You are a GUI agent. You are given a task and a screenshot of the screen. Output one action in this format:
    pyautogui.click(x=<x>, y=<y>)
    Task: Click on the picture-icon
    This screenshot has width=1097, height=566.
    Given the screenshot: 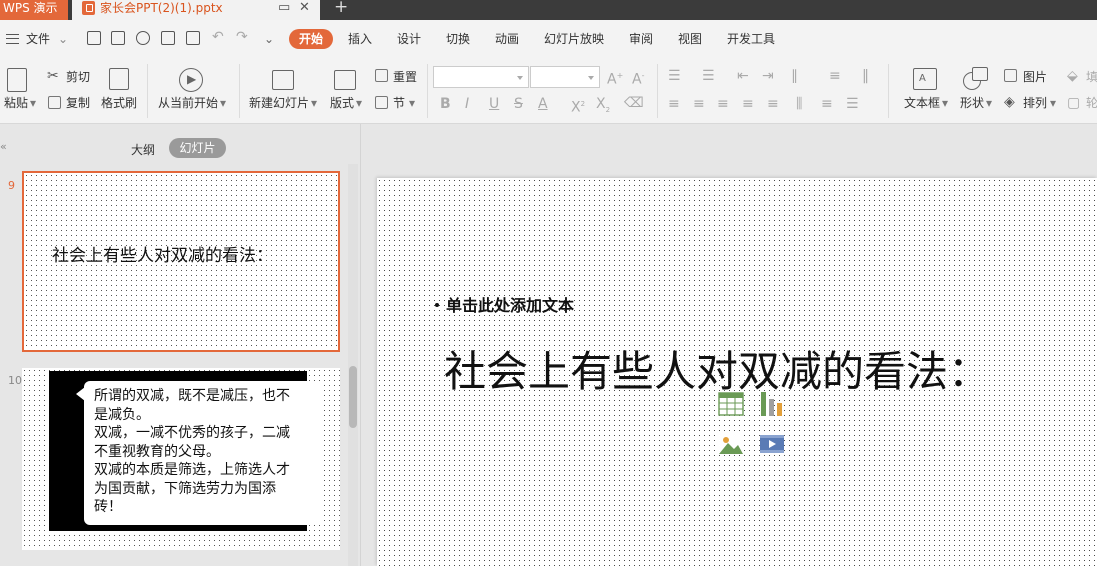 What is the action you would take?
    pyautogui.click(x=1010, y=75)
    